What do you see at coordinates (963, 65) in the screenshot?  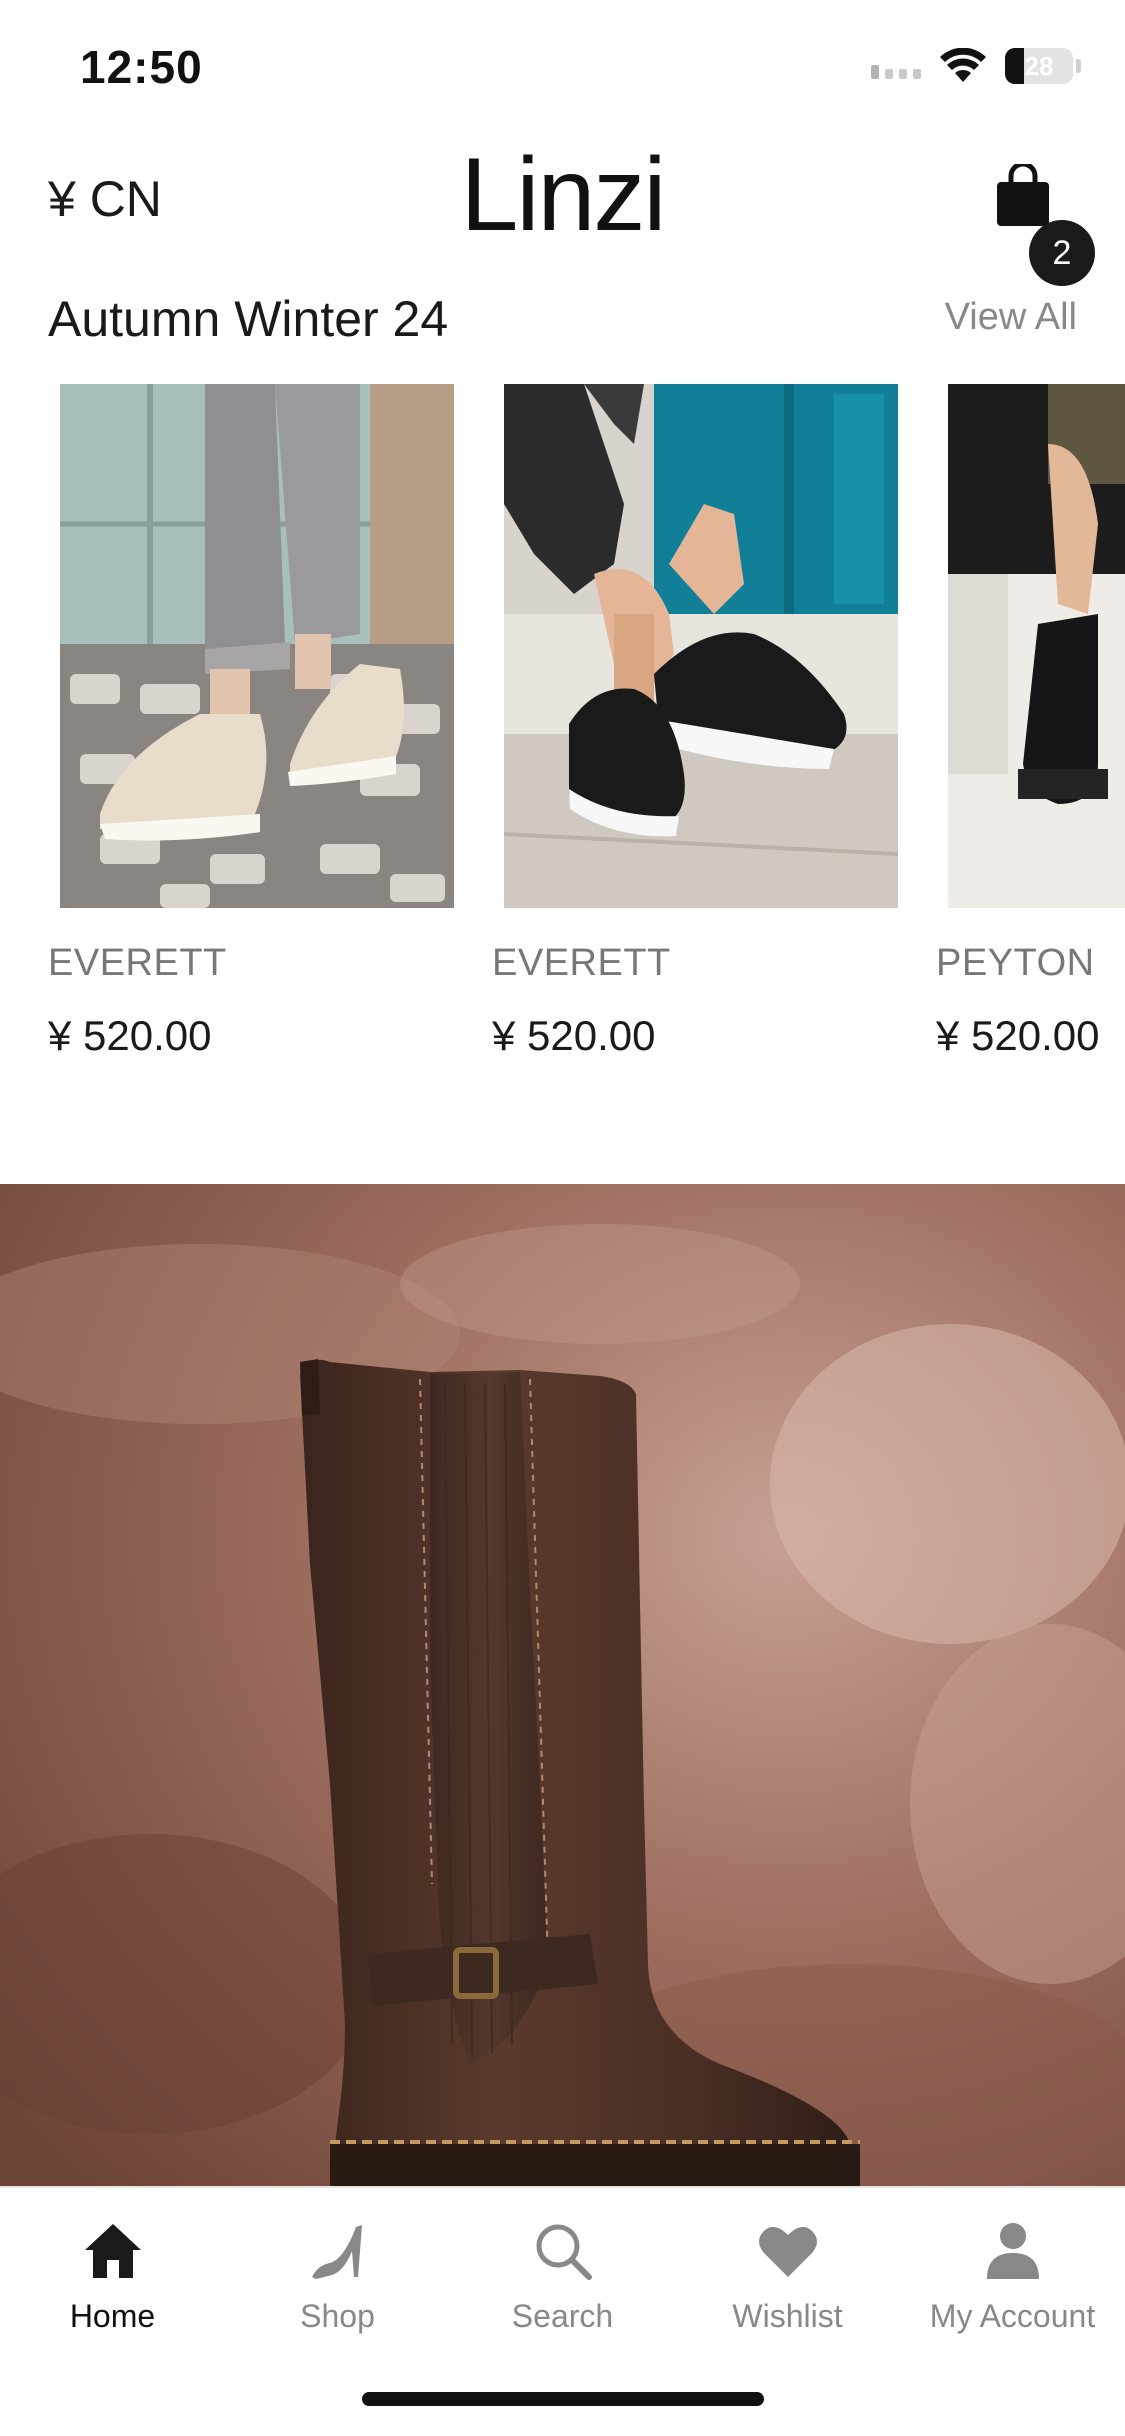 I see `wifi-icon` at bounding box center [963, 65].